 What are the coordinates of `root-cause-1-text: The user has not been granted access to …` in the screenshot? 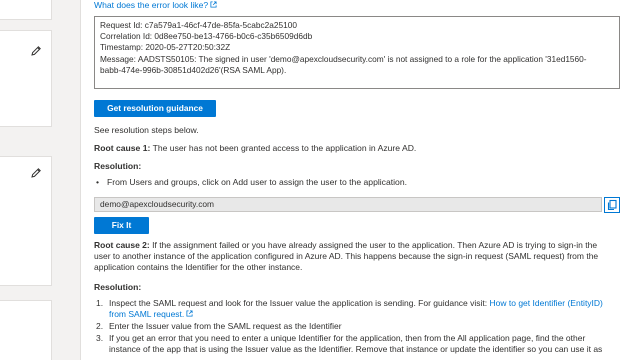 It's located at (283, 148).